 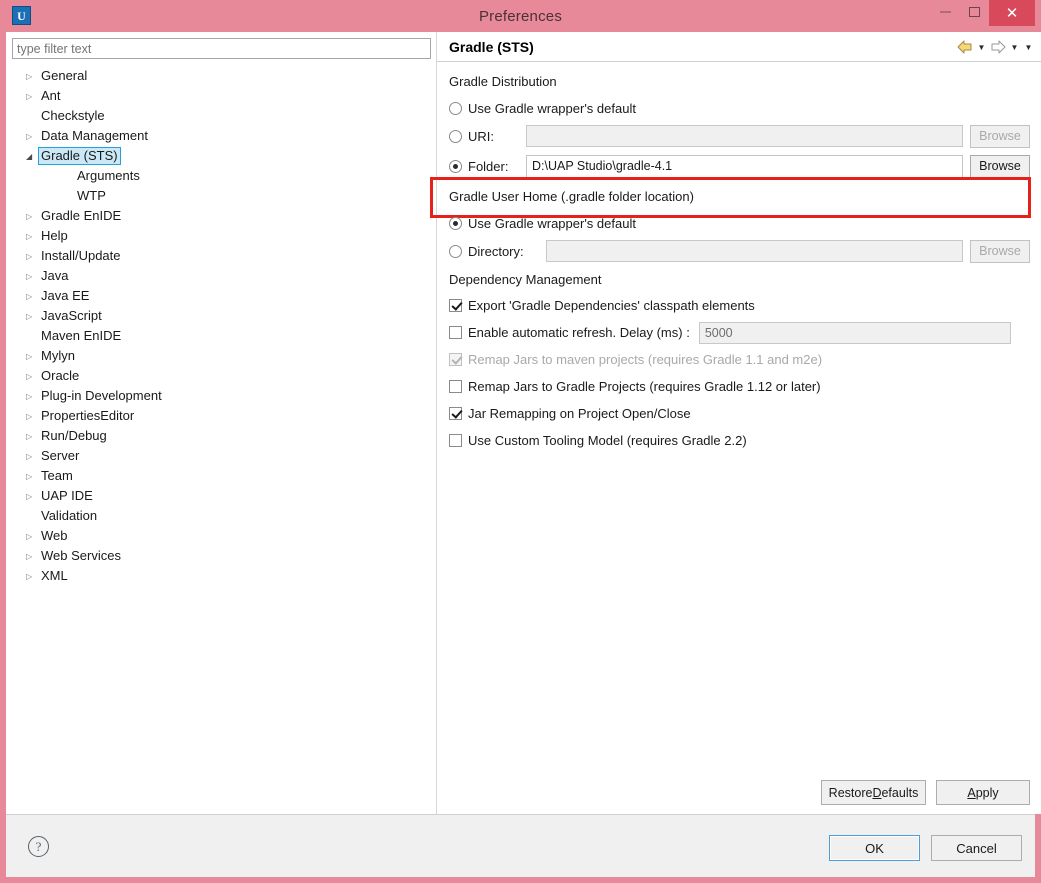 What do you see at coordinates (1000, 166) in the screenshot?
I see `distribution-folder-browse-button: Browse` at bounding box center [1000, 166].